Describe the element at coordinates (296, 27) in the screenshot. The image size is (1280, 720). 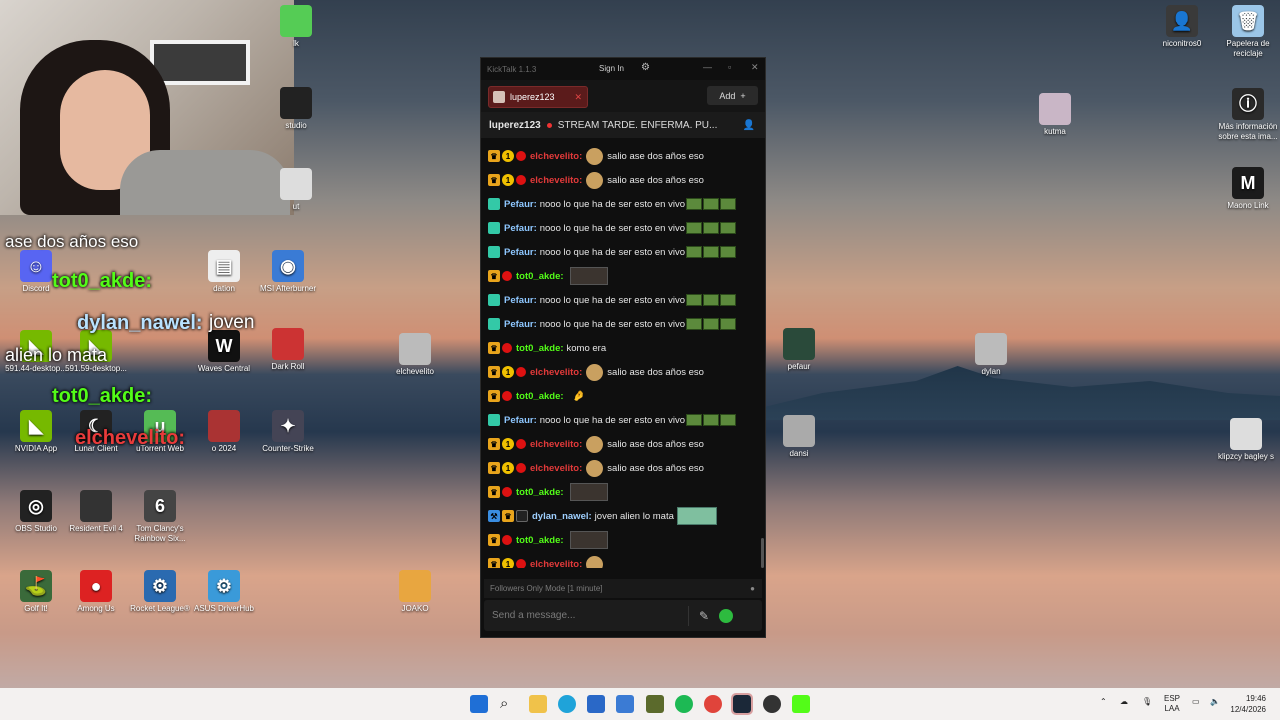
I see `desktop-icon: lk` at that location.